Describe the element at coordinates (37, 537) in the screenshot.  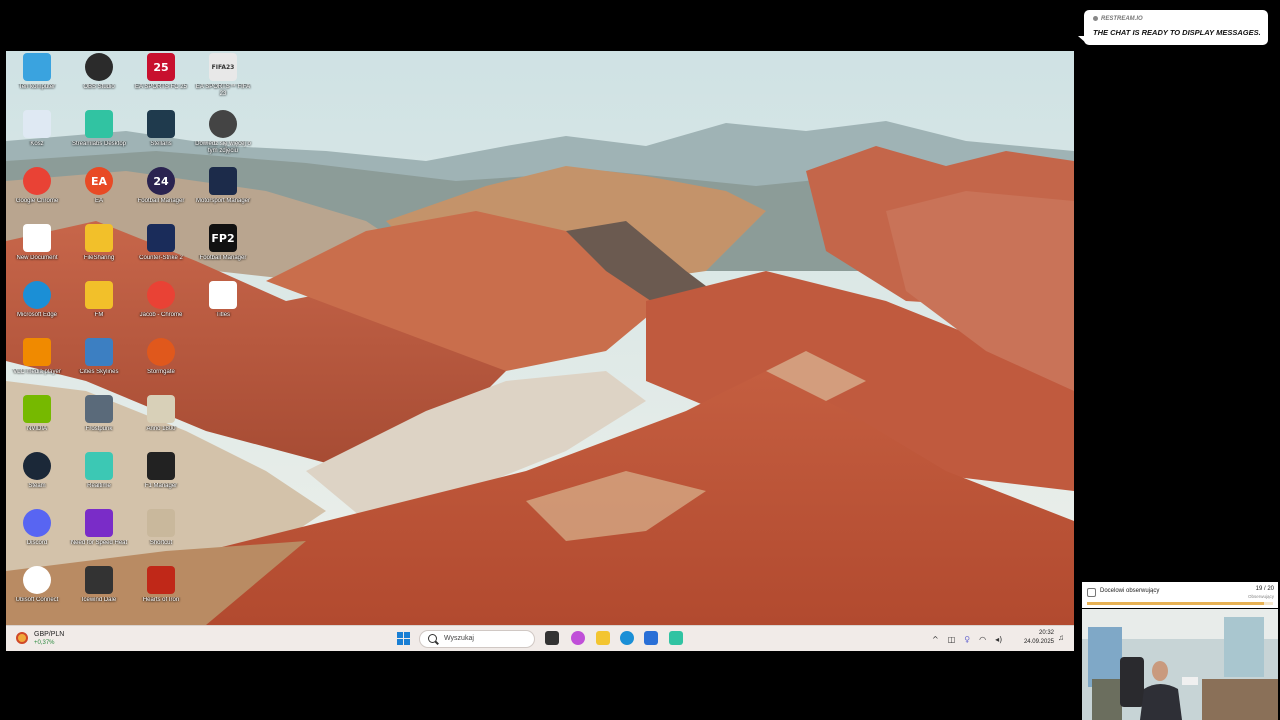
I see `desktop-icon: Discord` at that location.